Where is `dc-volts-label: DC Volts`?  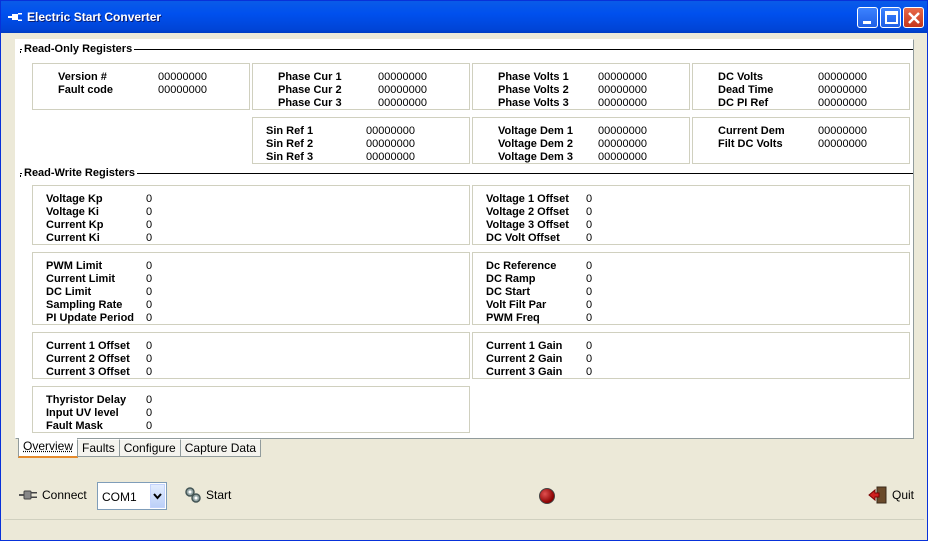 dc-volts-label: DC Volts is located at coordinates (741, 77).